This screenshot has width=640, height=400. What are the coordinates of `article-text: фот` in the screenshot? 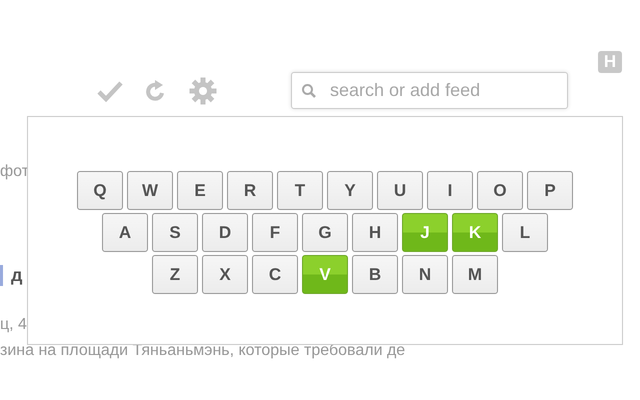 It's located at (15, 172).